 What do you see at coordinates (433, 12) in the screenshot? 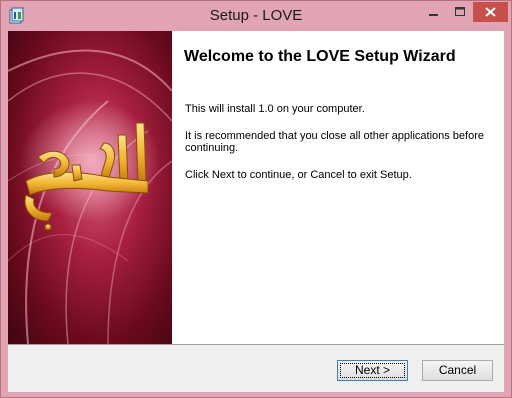
I see `minimize-button` at bounding box center [433, 12].